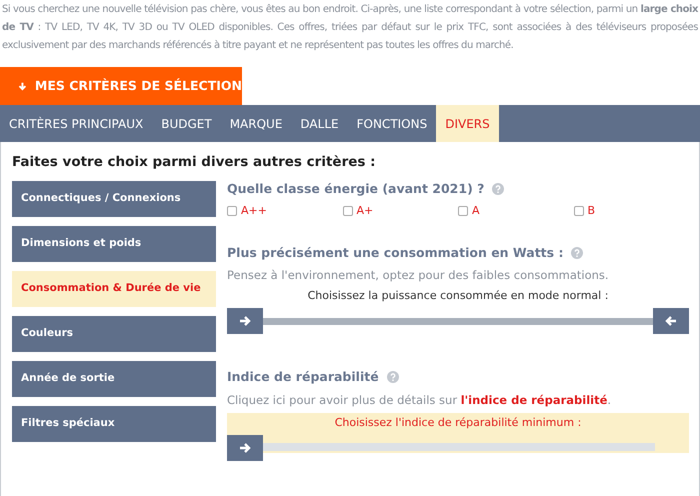  I want to click on energy-checkbox: A, so click(516, 211).